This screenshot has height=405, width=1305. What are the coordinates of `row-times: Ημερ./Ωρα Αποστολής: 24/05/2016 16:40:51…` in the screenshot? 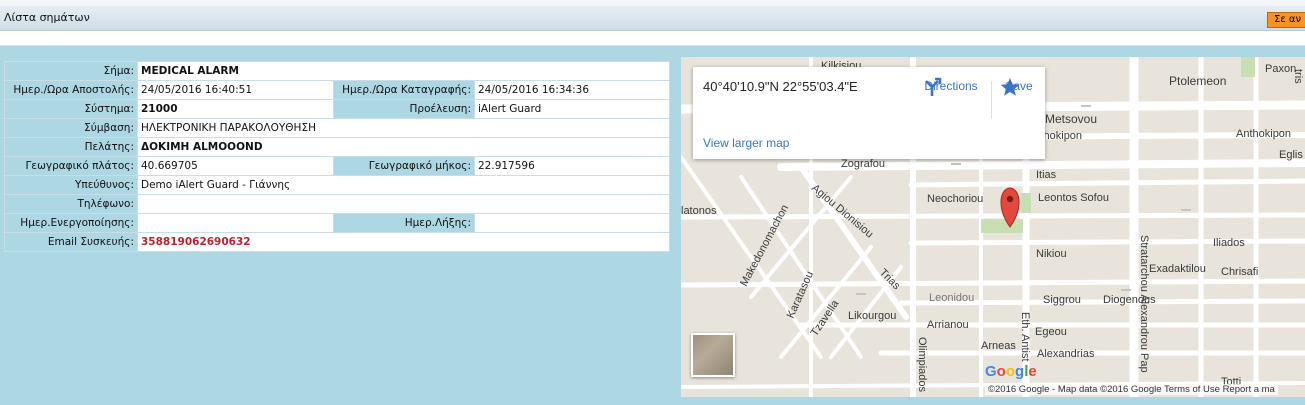 It's located at (337, 90).